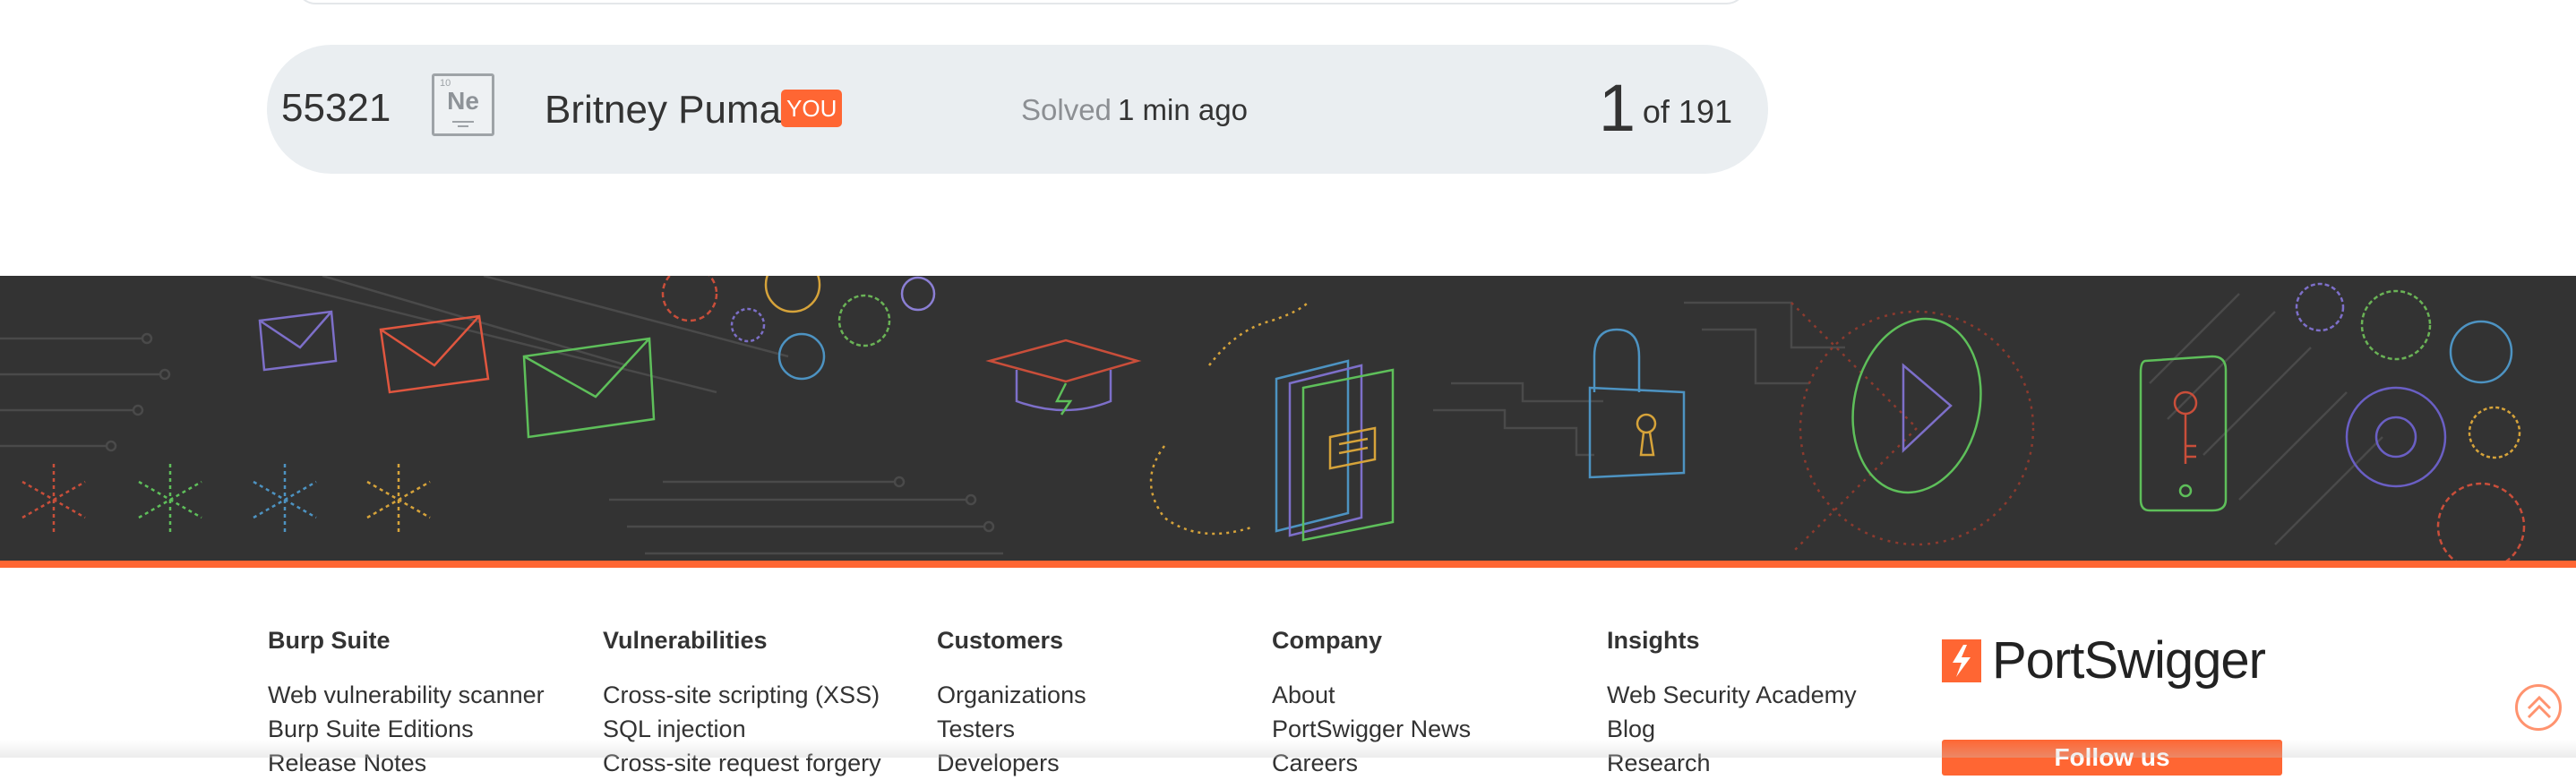 The image size is (2576, 780). I want to click on solved-label: Solved, so click(1066, 110).